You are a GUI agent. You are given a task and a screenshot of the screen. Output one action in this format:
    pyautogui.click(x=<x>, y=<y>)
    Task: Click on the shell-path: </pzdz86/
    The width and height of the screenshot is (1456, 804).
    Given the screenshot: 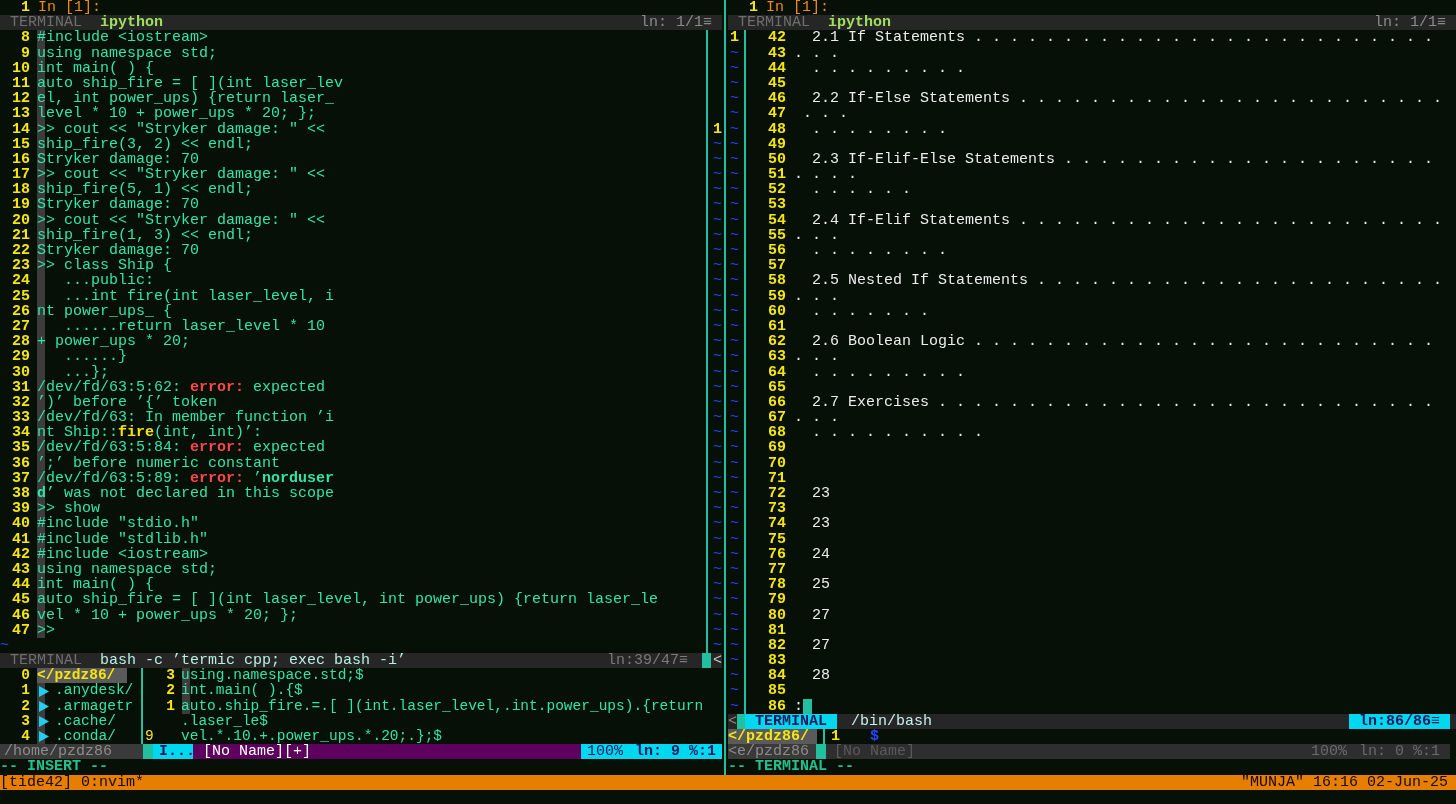 What is the action you would take?
    pyautogui.click(x=772, y=737)
    